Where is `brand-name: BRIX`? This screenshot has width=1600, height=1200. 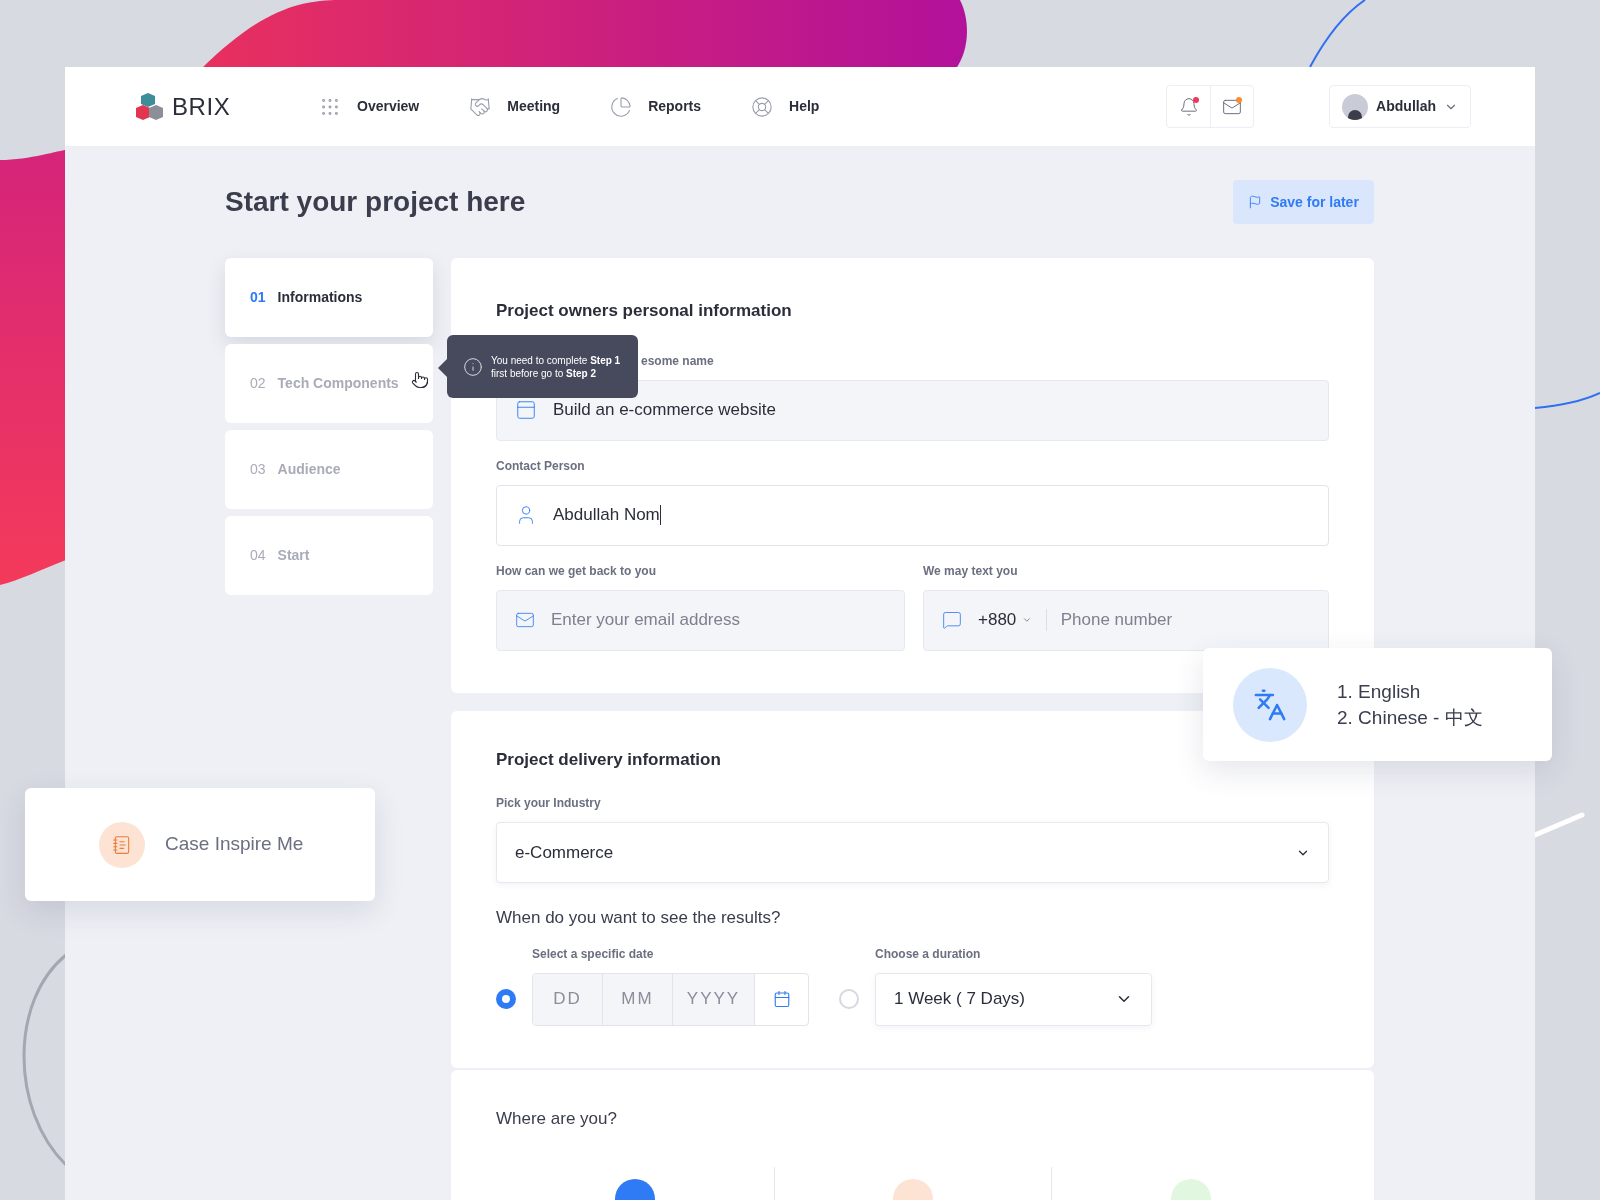 brand-name: BRIX is located at coordinates (201, 106).